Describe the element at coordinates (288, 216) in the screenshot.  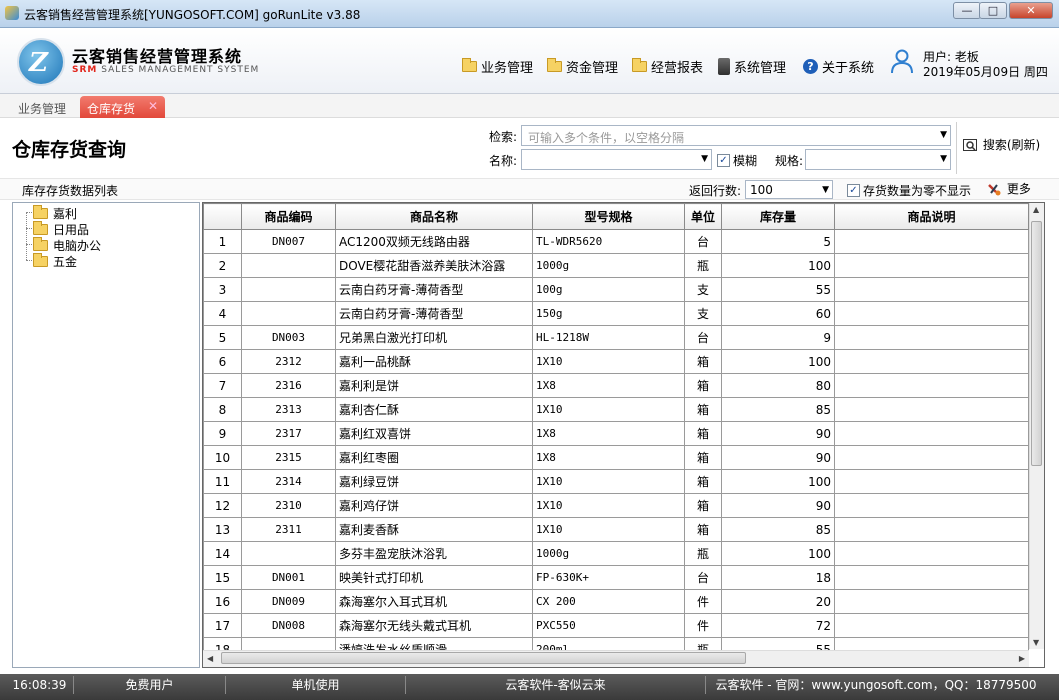
I see `header-code: 商品编码` at that location.